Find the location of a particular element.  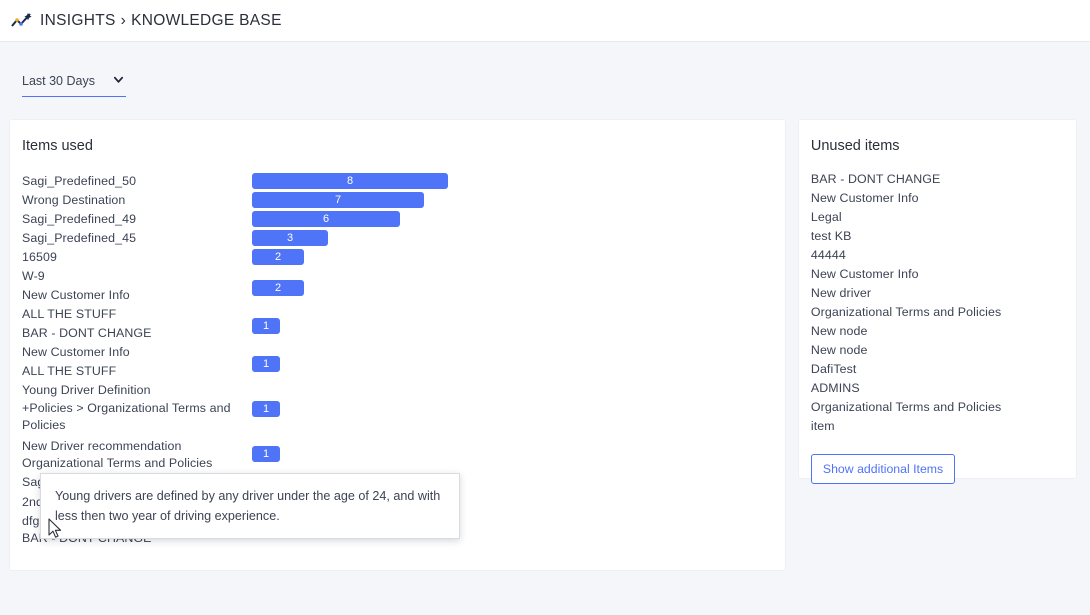

unused-list-item: New driver is located at coordinates (943, 293).